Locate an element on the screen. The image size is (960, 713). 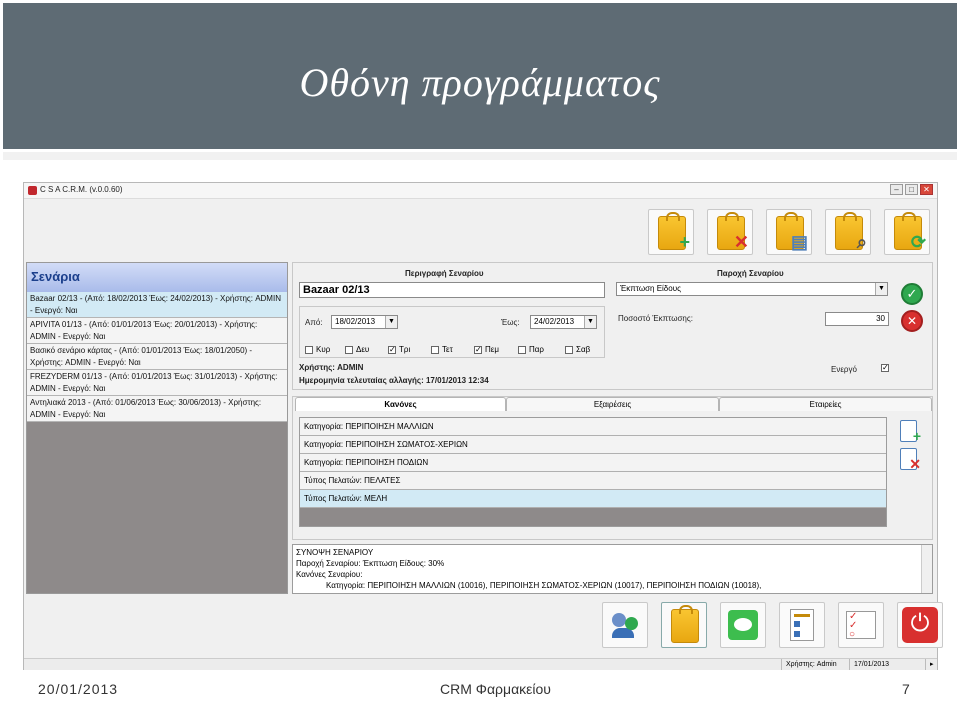
day-wednesday: Τετ is located at coordinates (442, 349).